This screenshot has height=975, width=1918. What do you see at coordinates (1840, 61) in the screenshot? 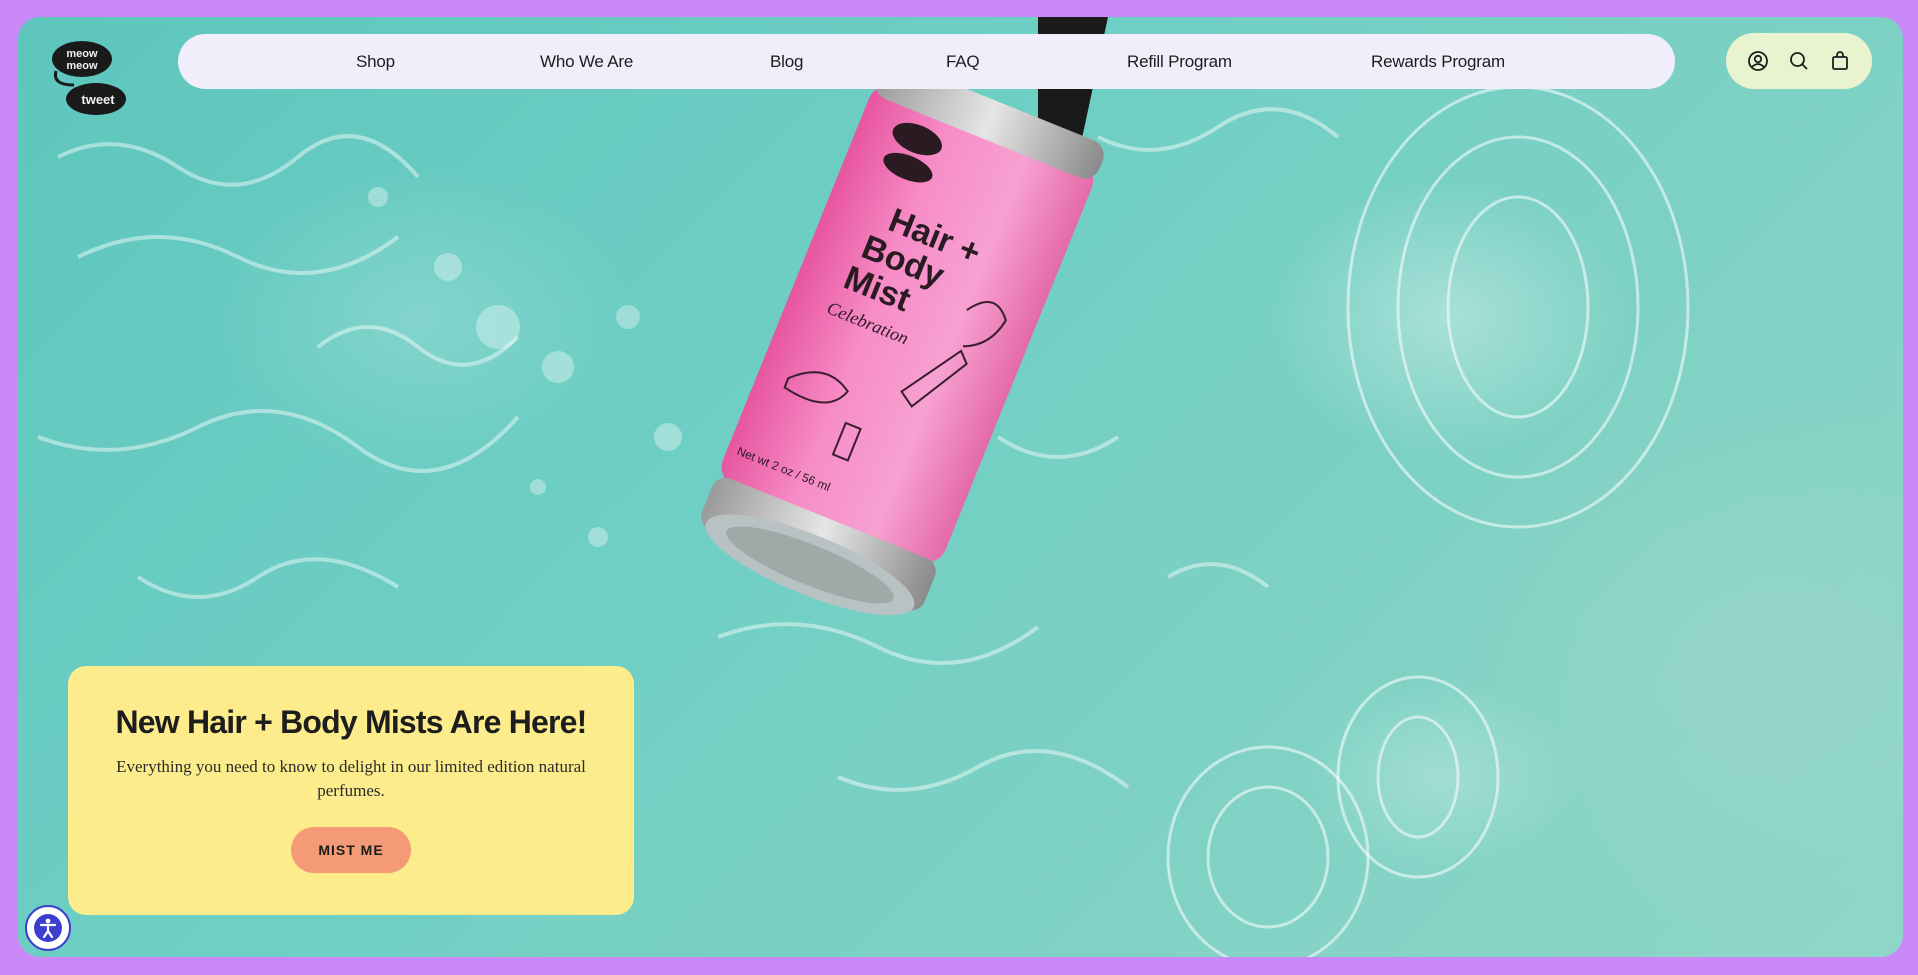
I see `cart-icon` at bounding box center [1840, 61].